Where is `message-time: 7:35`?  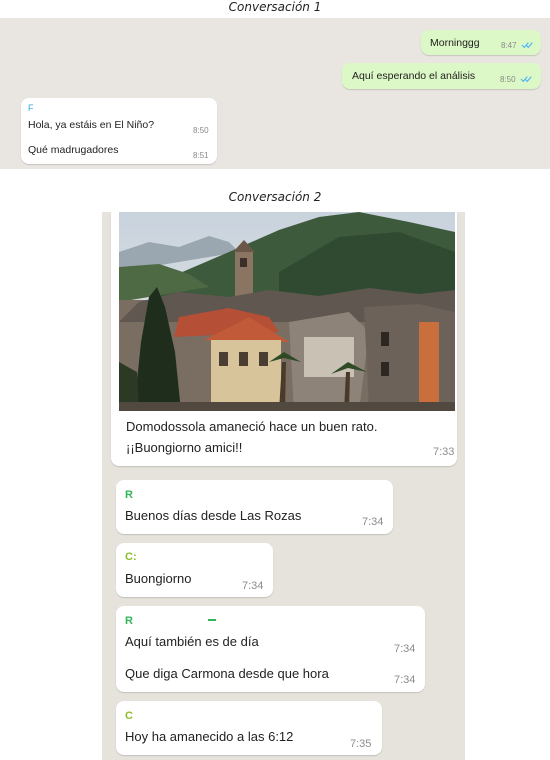
message-time: 7:35 is located at coordinates (361, 744).